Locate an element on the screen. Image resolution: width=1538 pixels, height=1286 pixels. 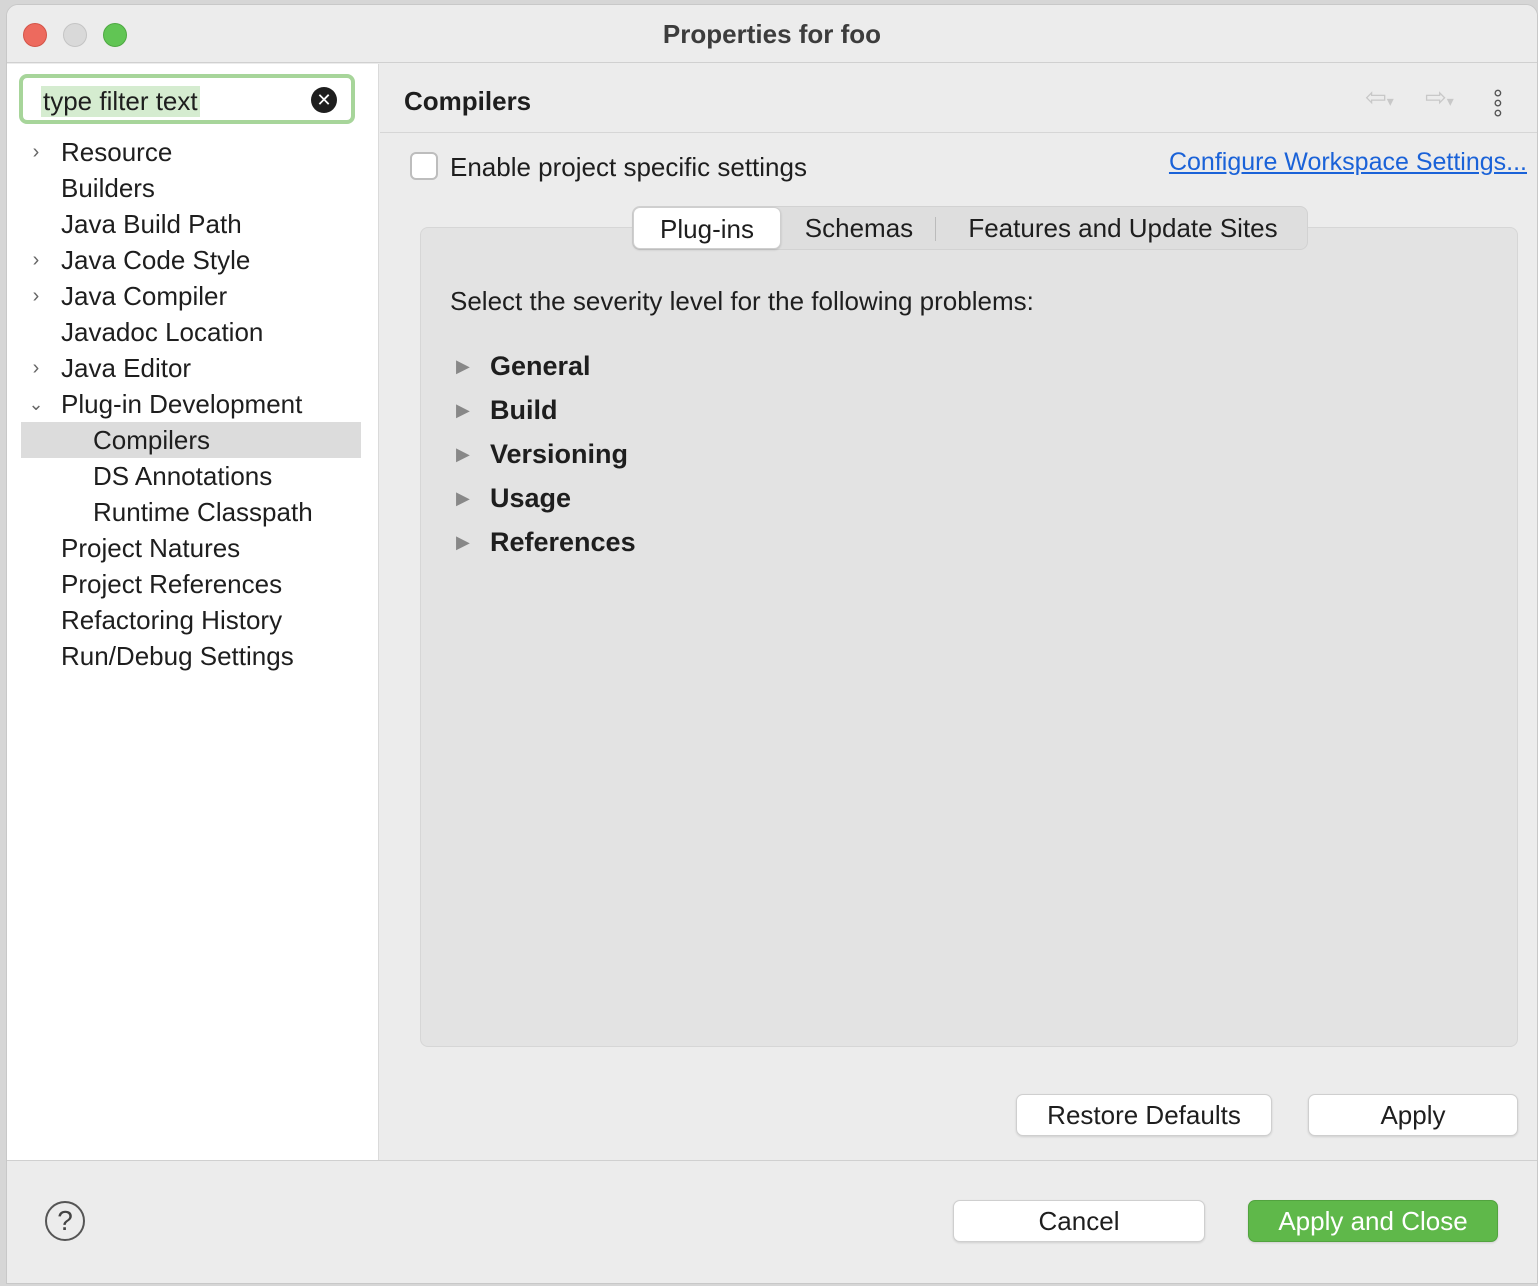
tree-item-label: Project Natures is located at coordinates (151, 548).